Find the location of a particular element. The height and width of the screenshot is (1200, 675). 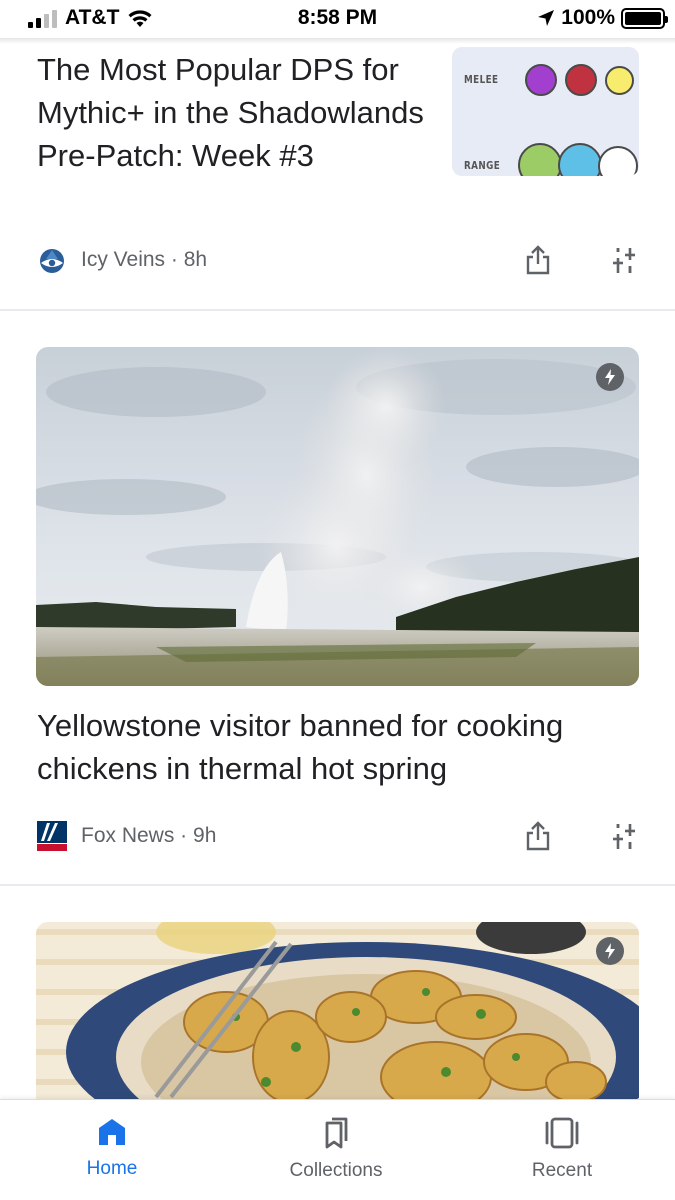

bookmarks-icon is located at coordinates (336, 1133).